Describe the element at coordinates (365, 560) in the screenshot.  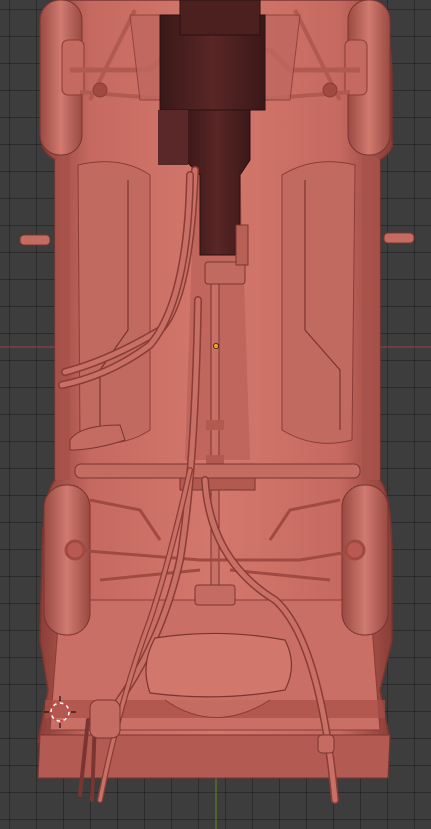
I see `rear-right-wheel` at that location.